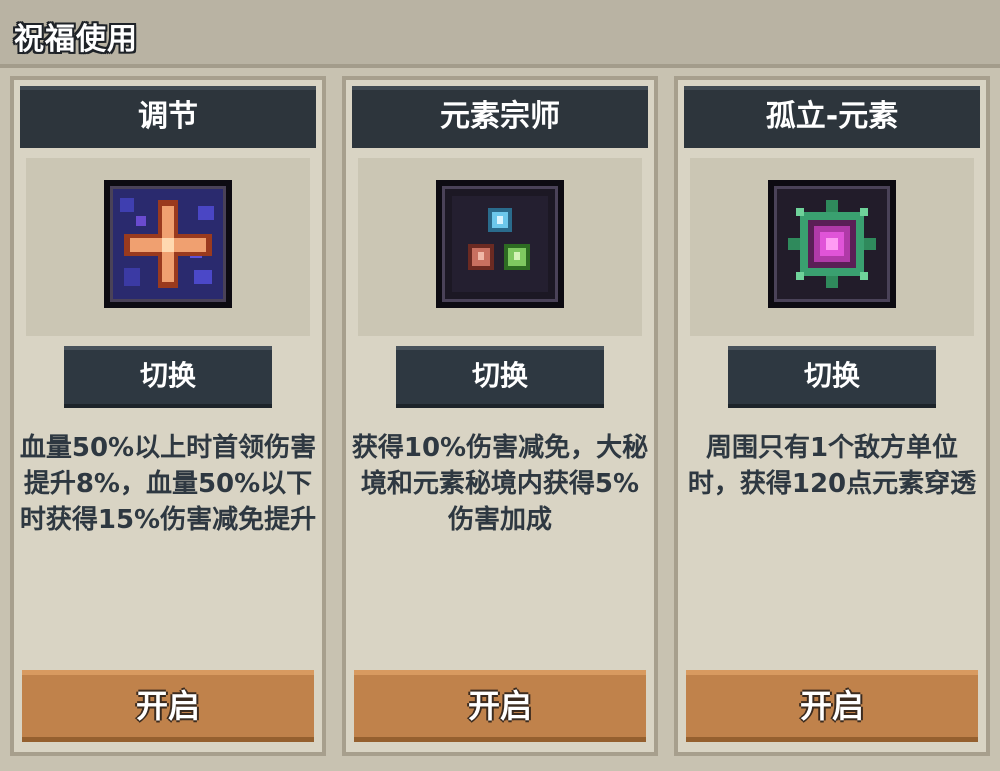 The width and height of the screenshot is (1000, 771). What do you see at coordinates (76, 39) in the screenshot?
I see `page-title: 祝福使用` at bounding box center [76, 39].